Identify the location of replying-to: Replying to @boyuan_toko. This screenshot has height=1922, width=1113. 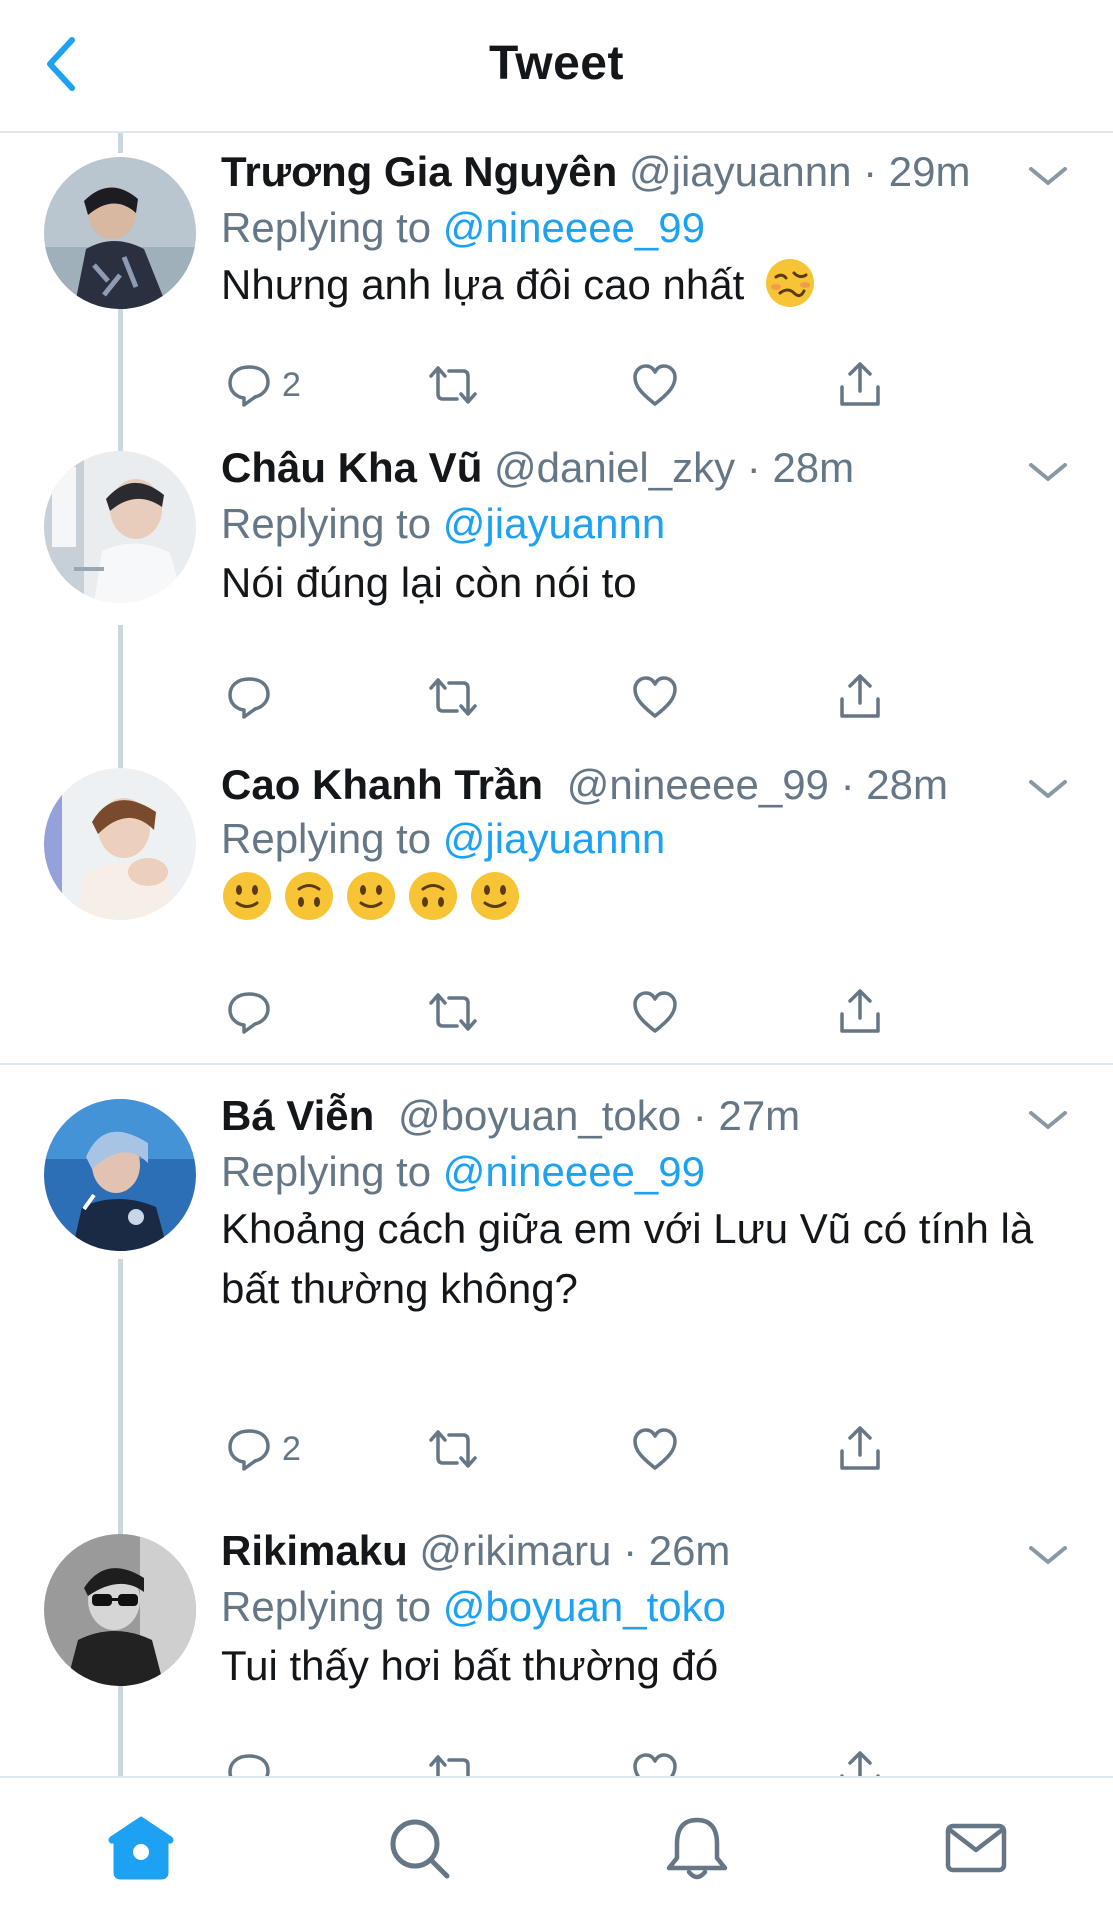
(473, 1606).